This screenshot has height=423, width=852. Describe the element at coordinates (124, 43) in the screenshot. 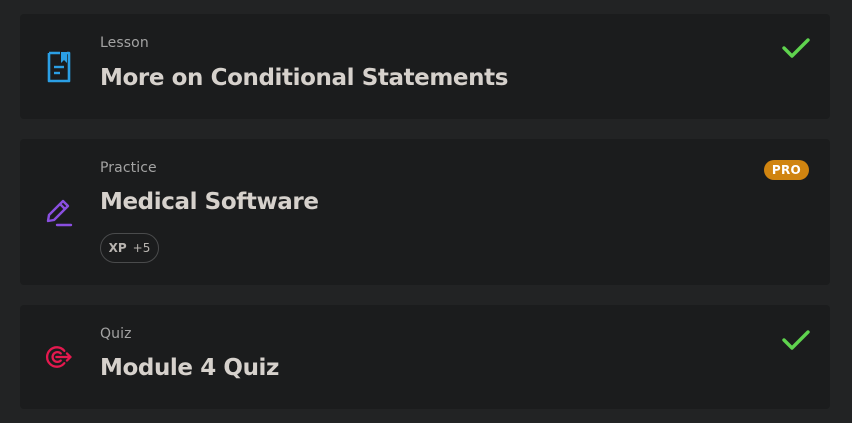

I see `item-kind: Lesson` at that location.